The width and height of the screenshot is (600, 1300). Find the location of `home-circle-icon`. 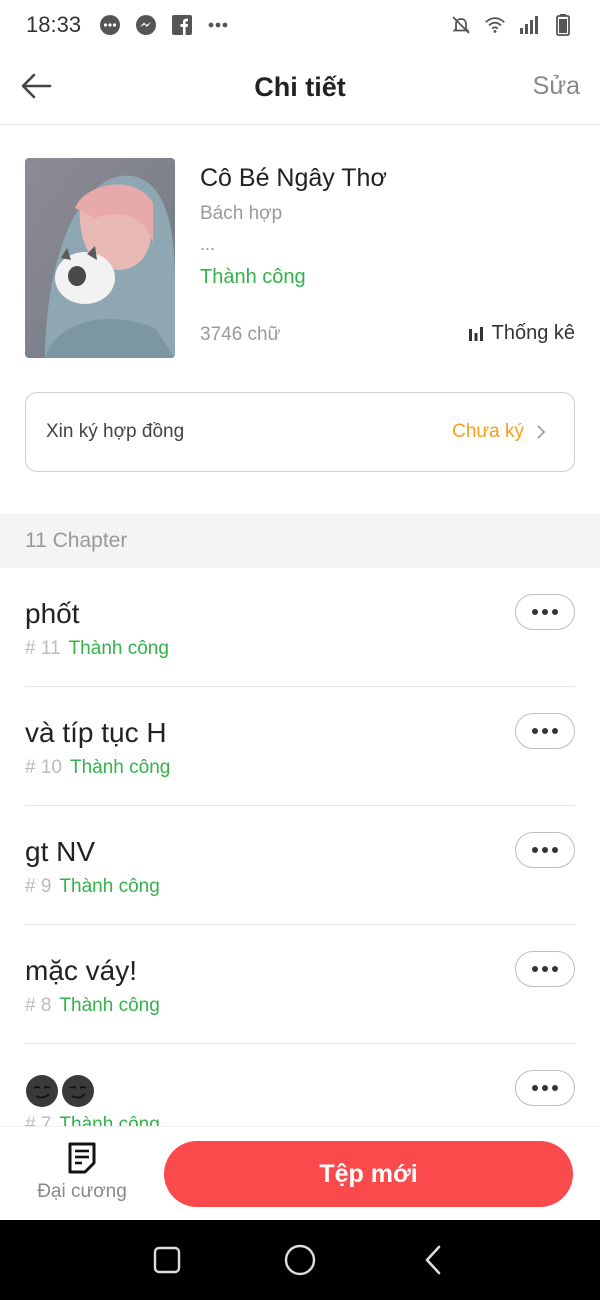

home-circle-icon is located at coordinates (300, 1260).